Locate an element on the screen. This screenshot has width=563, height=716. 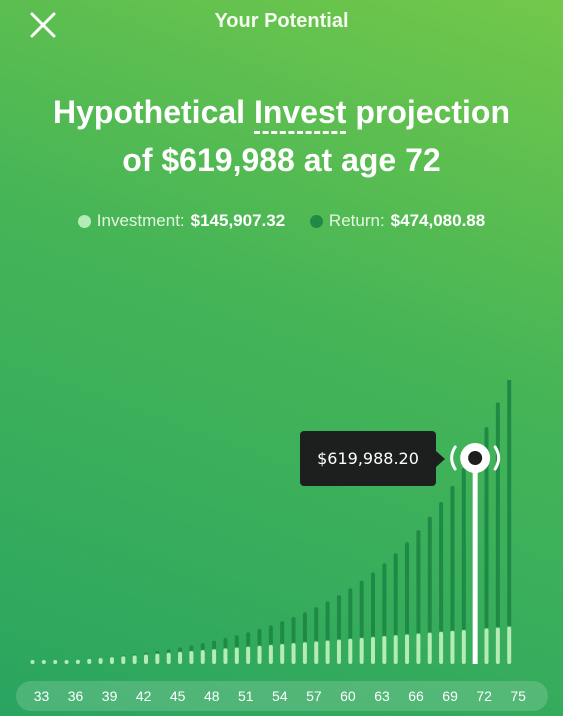
age-tick-label: 39 is located at coordinates (109, 696).